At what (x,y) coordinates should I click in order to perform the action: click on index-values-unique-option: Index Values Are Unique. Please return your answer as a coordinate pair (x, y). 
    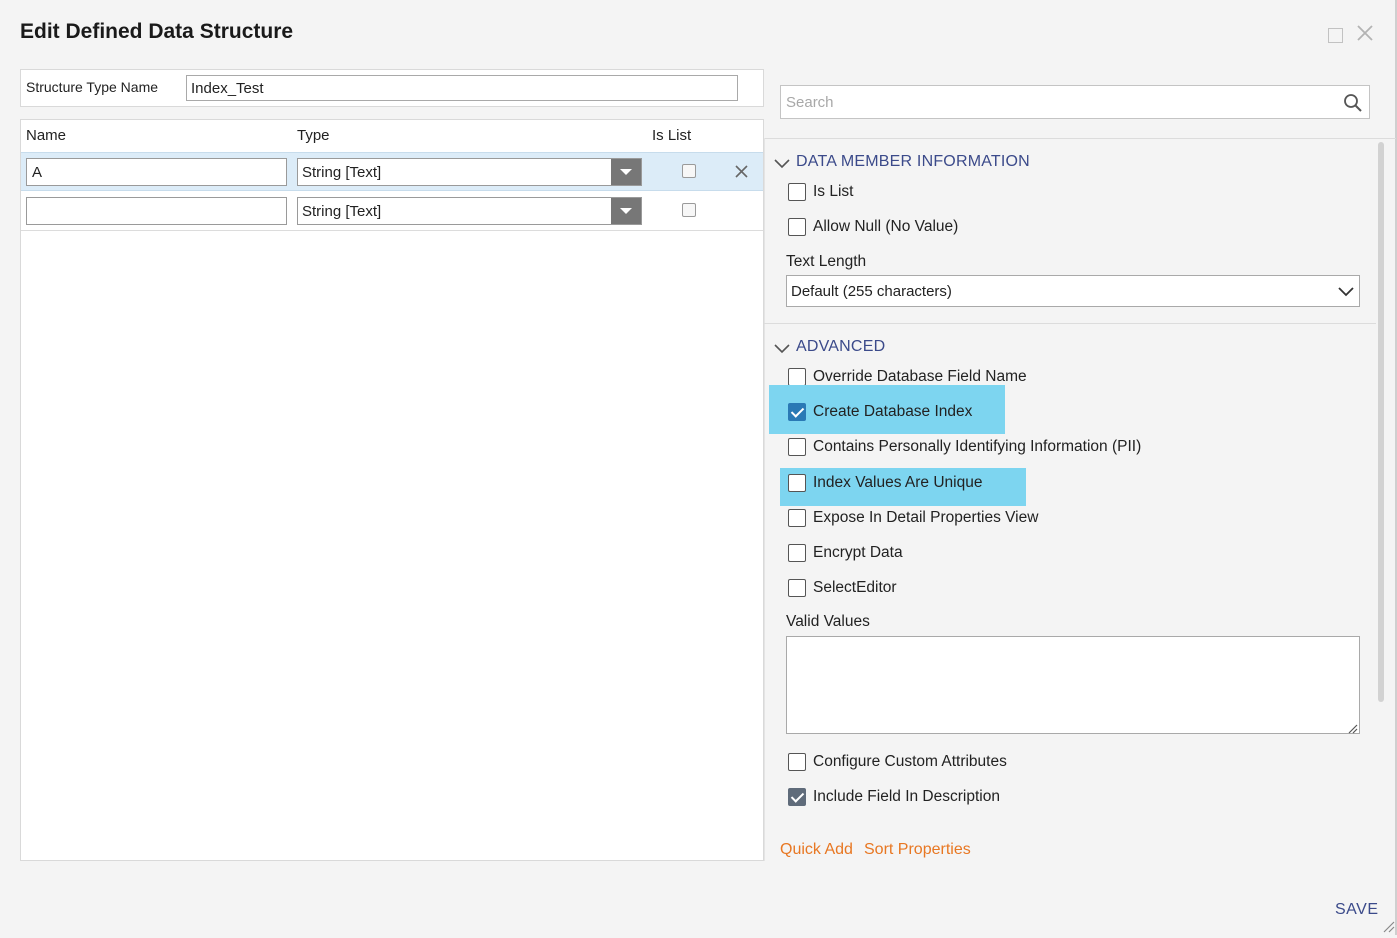
    Looking at the image, I should click on (885, 483).